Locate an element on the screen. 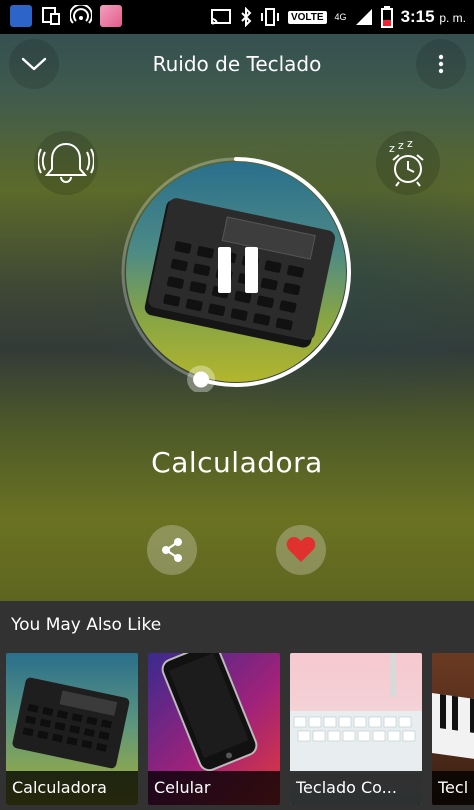  heart-icon is located at coordinates (301, 549).